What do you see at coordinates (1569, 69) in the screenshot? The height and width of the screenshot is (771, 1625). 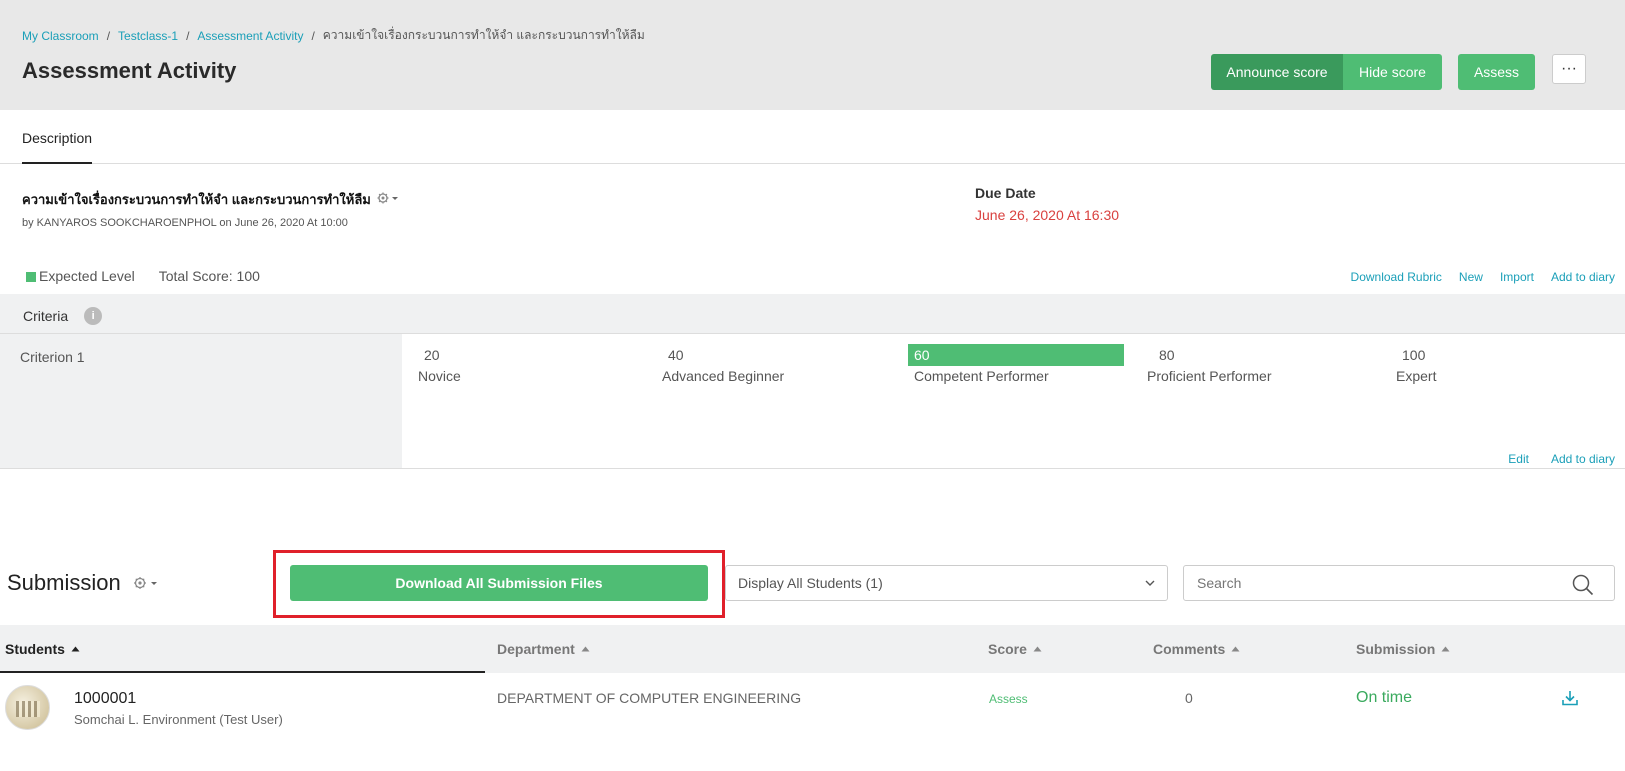 I see `more-options-button: ···` at bounding box center [1569, 69].